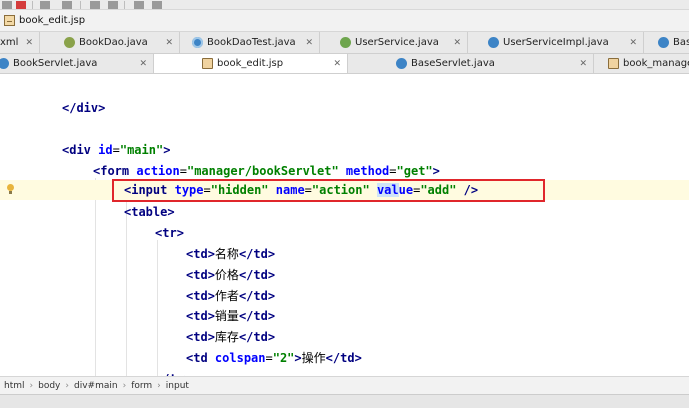 Image resolution: width=689 pixels, height=408 pixels. What do you see at coordinates (344, 150) in the screenshot?
I see `code-line: <div id="main">` at bounding box center [344, 150].